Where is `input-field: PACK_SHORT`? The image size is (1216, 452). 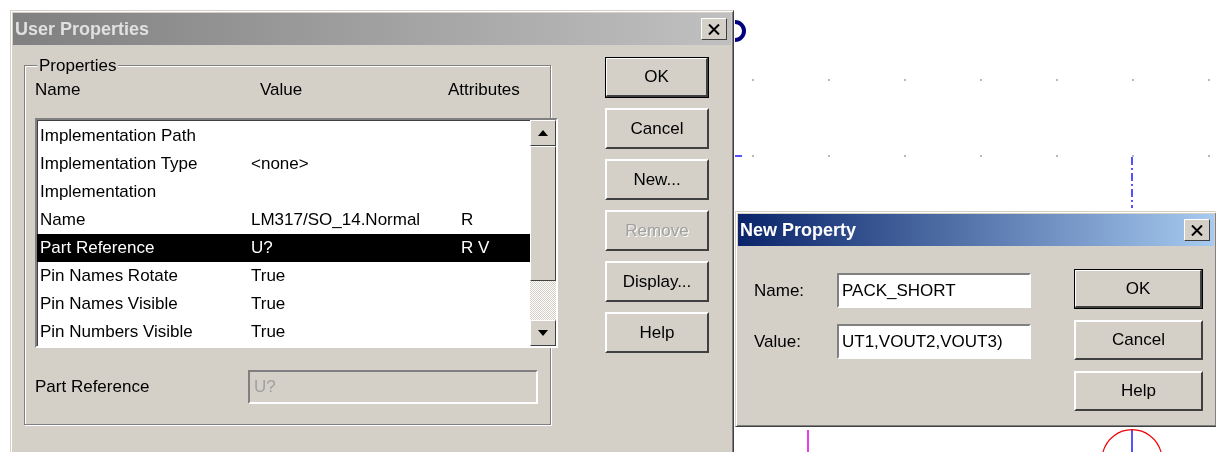
input-field: PACK_SHORT is located at coordinates (934, 290).